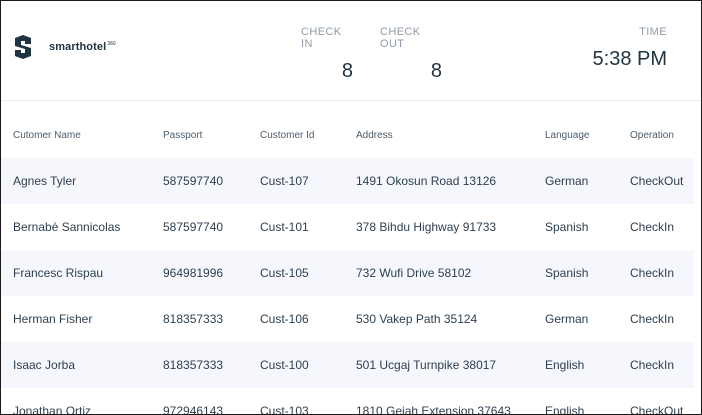 Image resolution: width=702 pixels, height=415 pixels. Describe the element at coordinates (449, 365) in the screenshot. I see `cell-address: 501 Ucgaj Turnpike 38017` at that location.